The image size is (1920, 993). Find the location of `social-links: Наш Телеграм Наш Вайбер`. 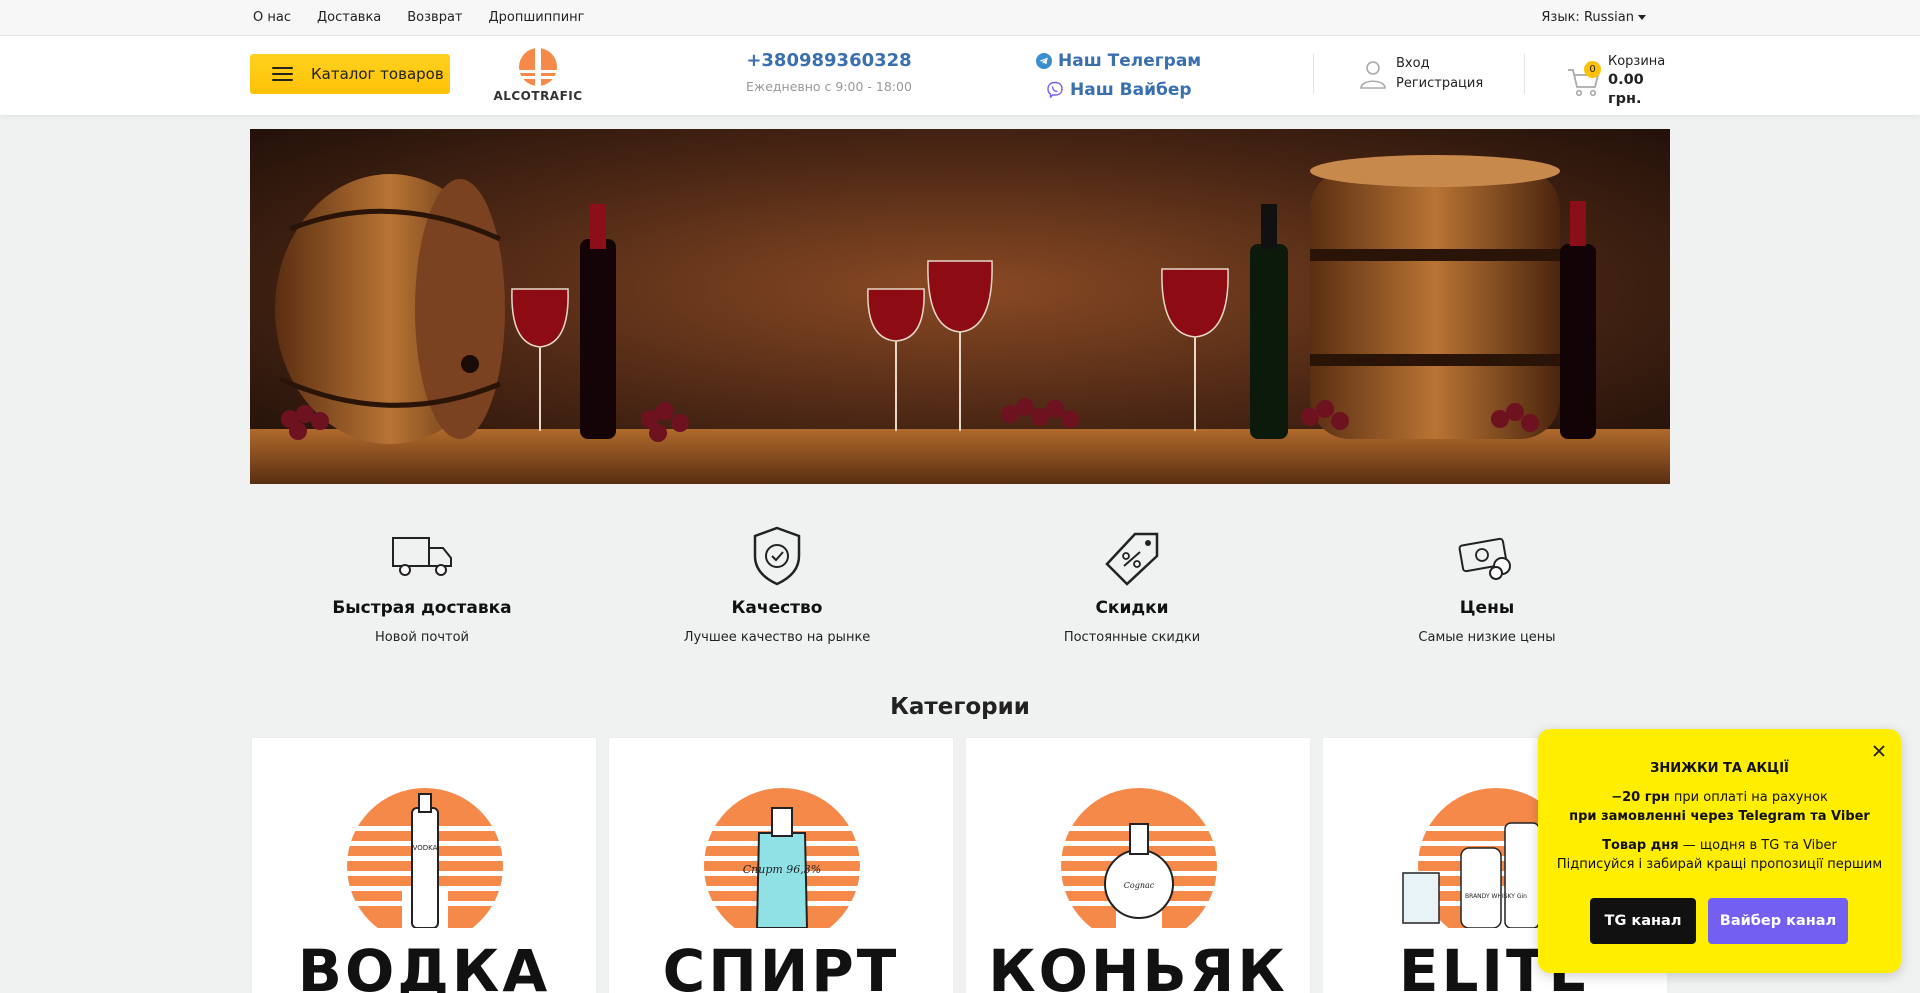

social-links: Наш Телеграм Наш Вайбер is located at coordinates (1118, 75).